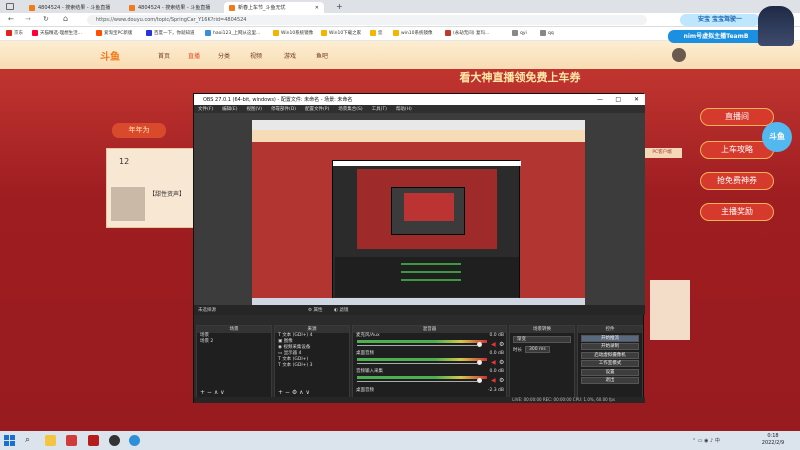 Image resolution: width=800 pixels, height=450 pixels. Describe the element at coordinates (290, 55) in the screenshot. I see `nav-item: 游戏` at that location.